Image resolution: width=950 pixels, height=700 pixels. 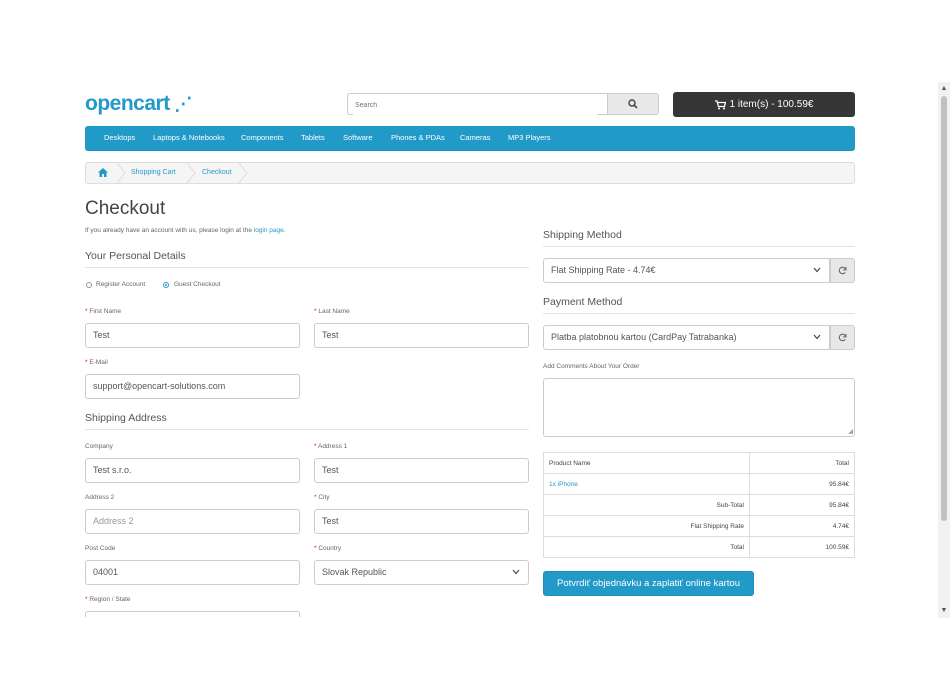 What do you see at coordinates (89, 285) in the screenshot?
I see `register-account-radio` at bounding box center [89, 285].